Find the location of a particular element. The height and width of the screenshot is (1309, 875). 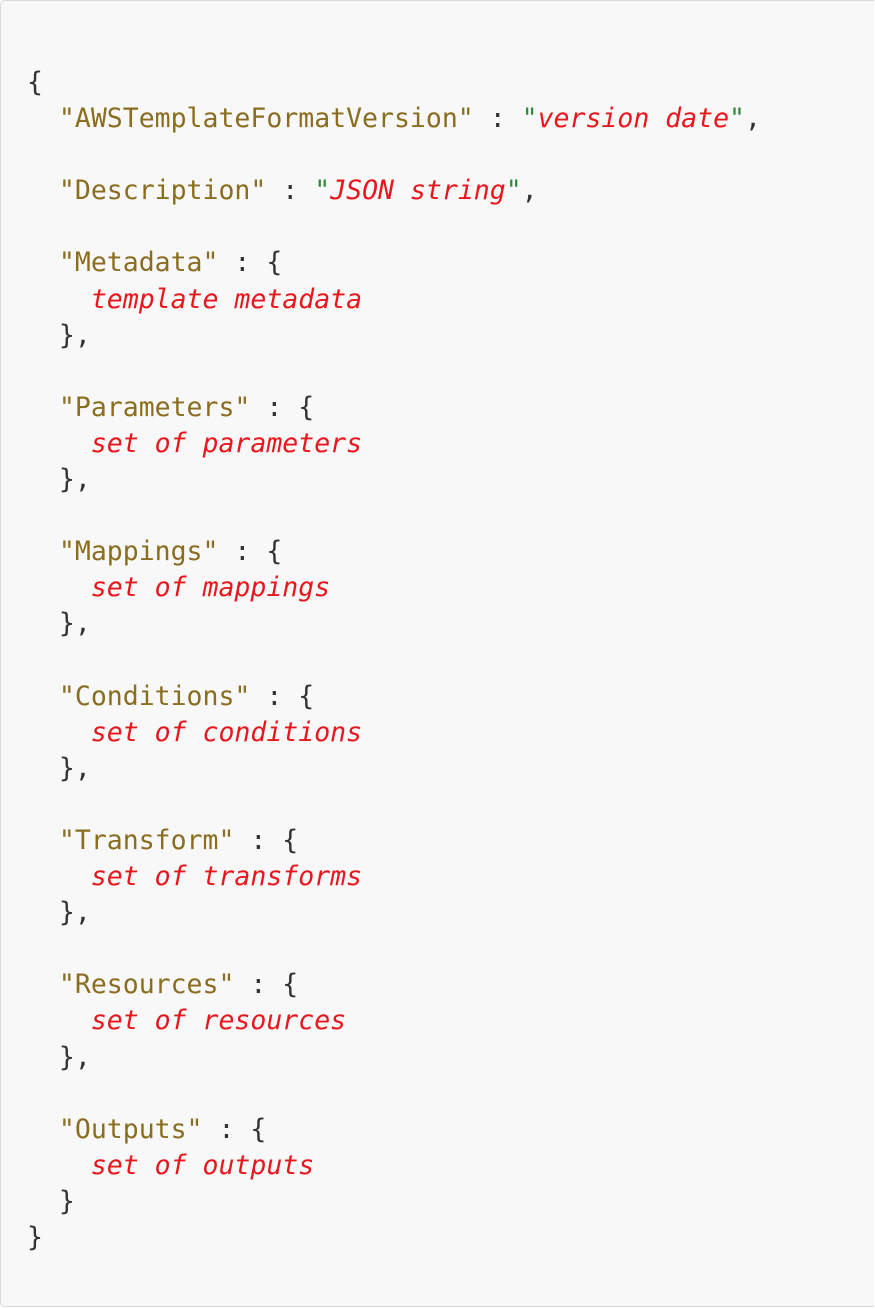

section-key-line: "Mappings" : { is located at coordinates (170, 552).